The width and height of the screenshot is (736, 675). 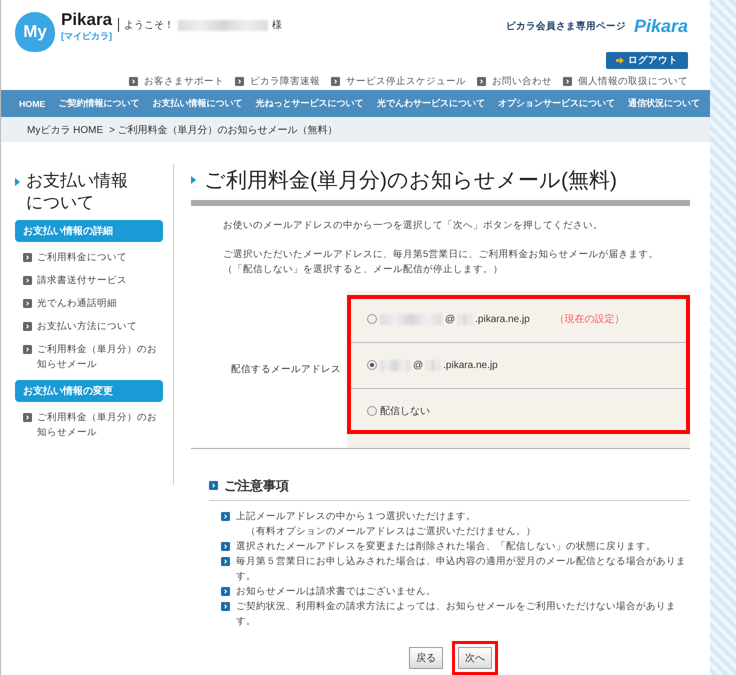 What do you see at coordinates (647, 60) in the screenshot?
I see `logout-button: ログアウト` at bounding box center [647, 60].